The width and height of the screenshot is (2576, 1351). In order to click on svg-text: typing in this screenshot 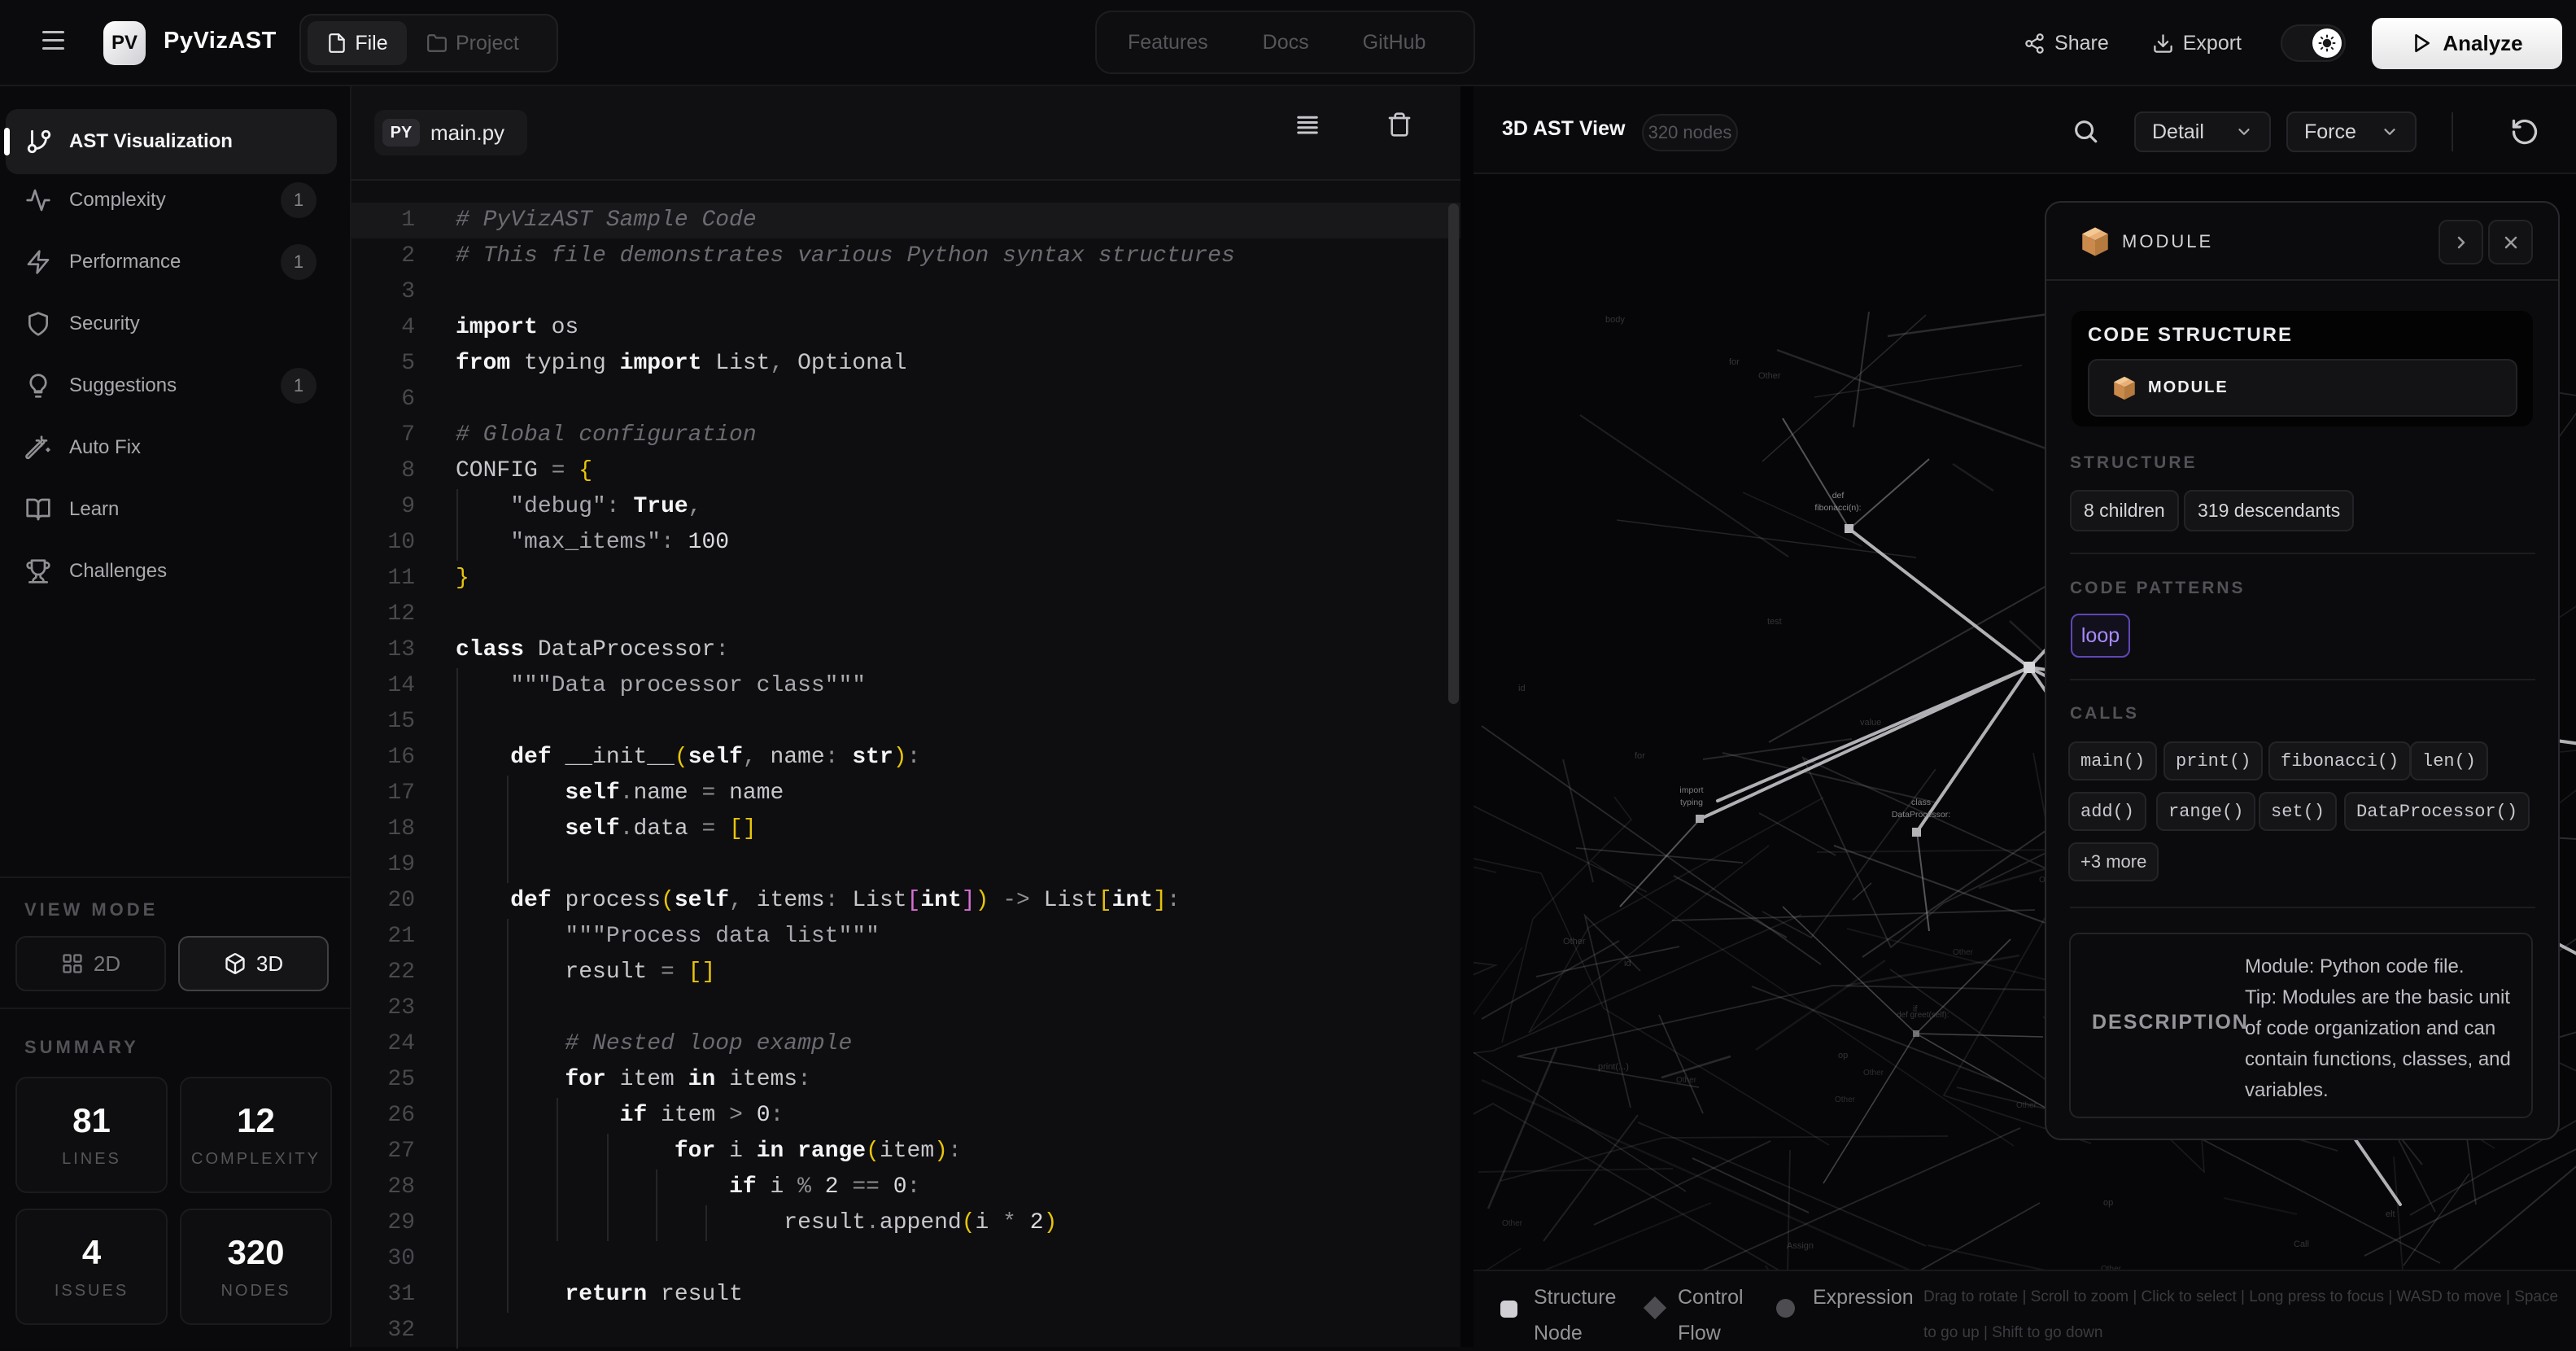, I will do `click(1691, 802)`.